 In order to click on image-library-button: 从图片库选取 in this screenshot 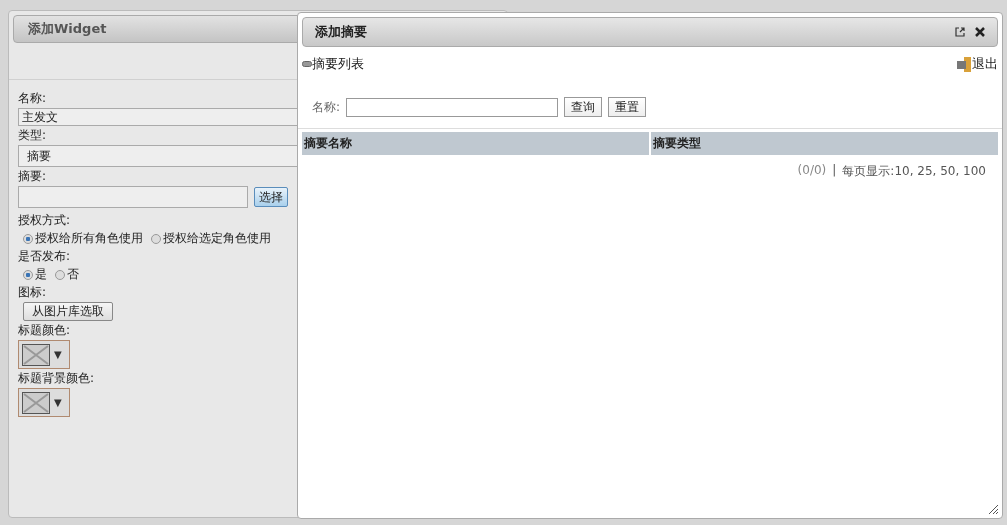, I will do `click(68, 311)`.